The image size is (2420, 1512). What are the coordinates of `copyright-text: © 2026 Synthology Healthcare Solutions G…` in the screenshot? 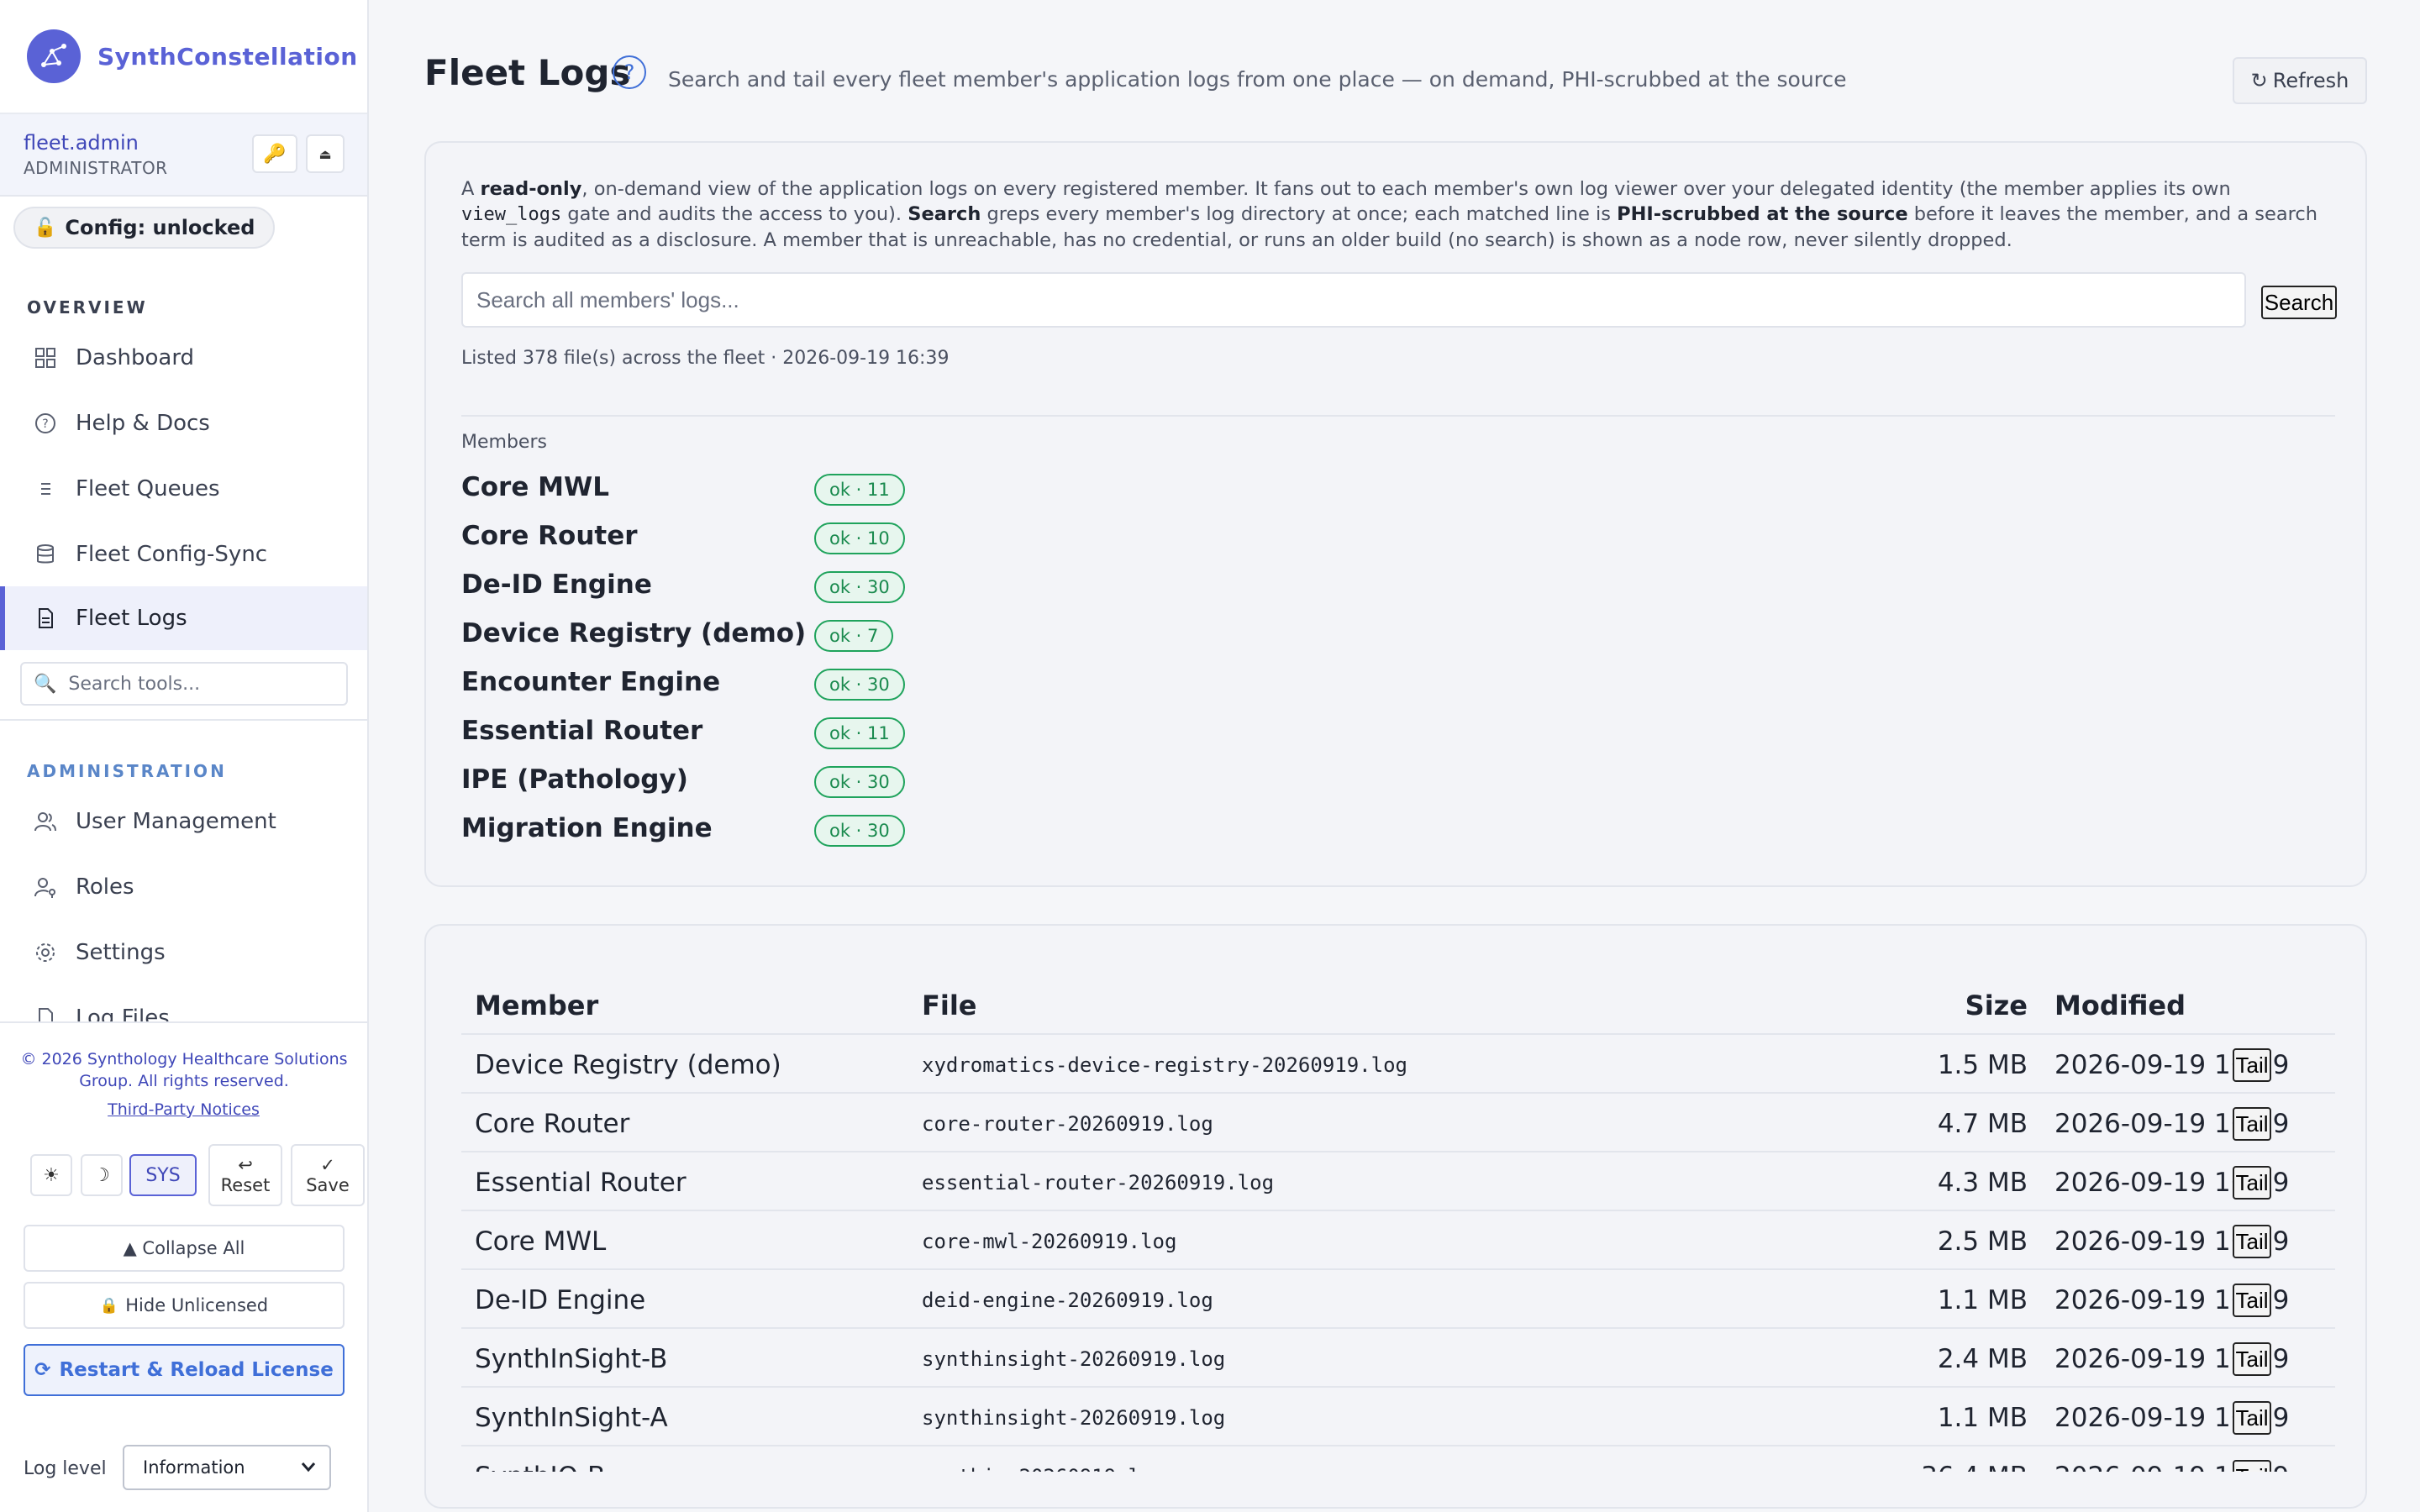 It's located at (184, 1070).